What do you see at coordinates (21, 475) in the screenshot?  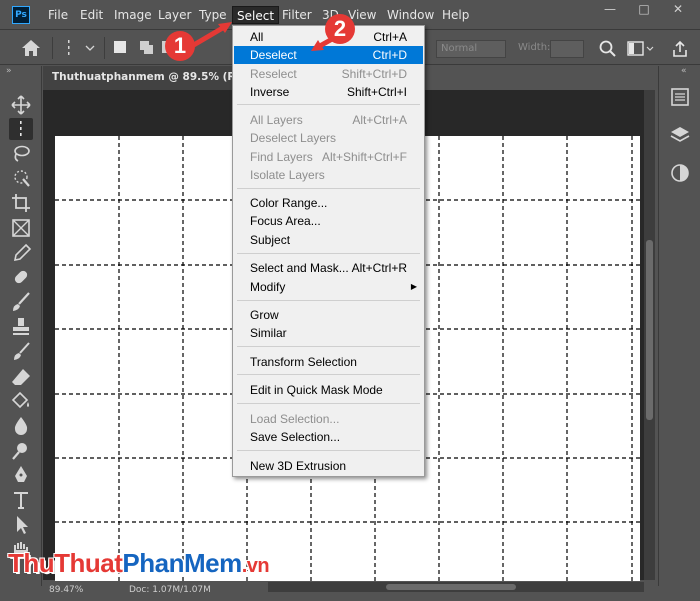 I see `pen-tool-icon` at bounding box center [21, 475].